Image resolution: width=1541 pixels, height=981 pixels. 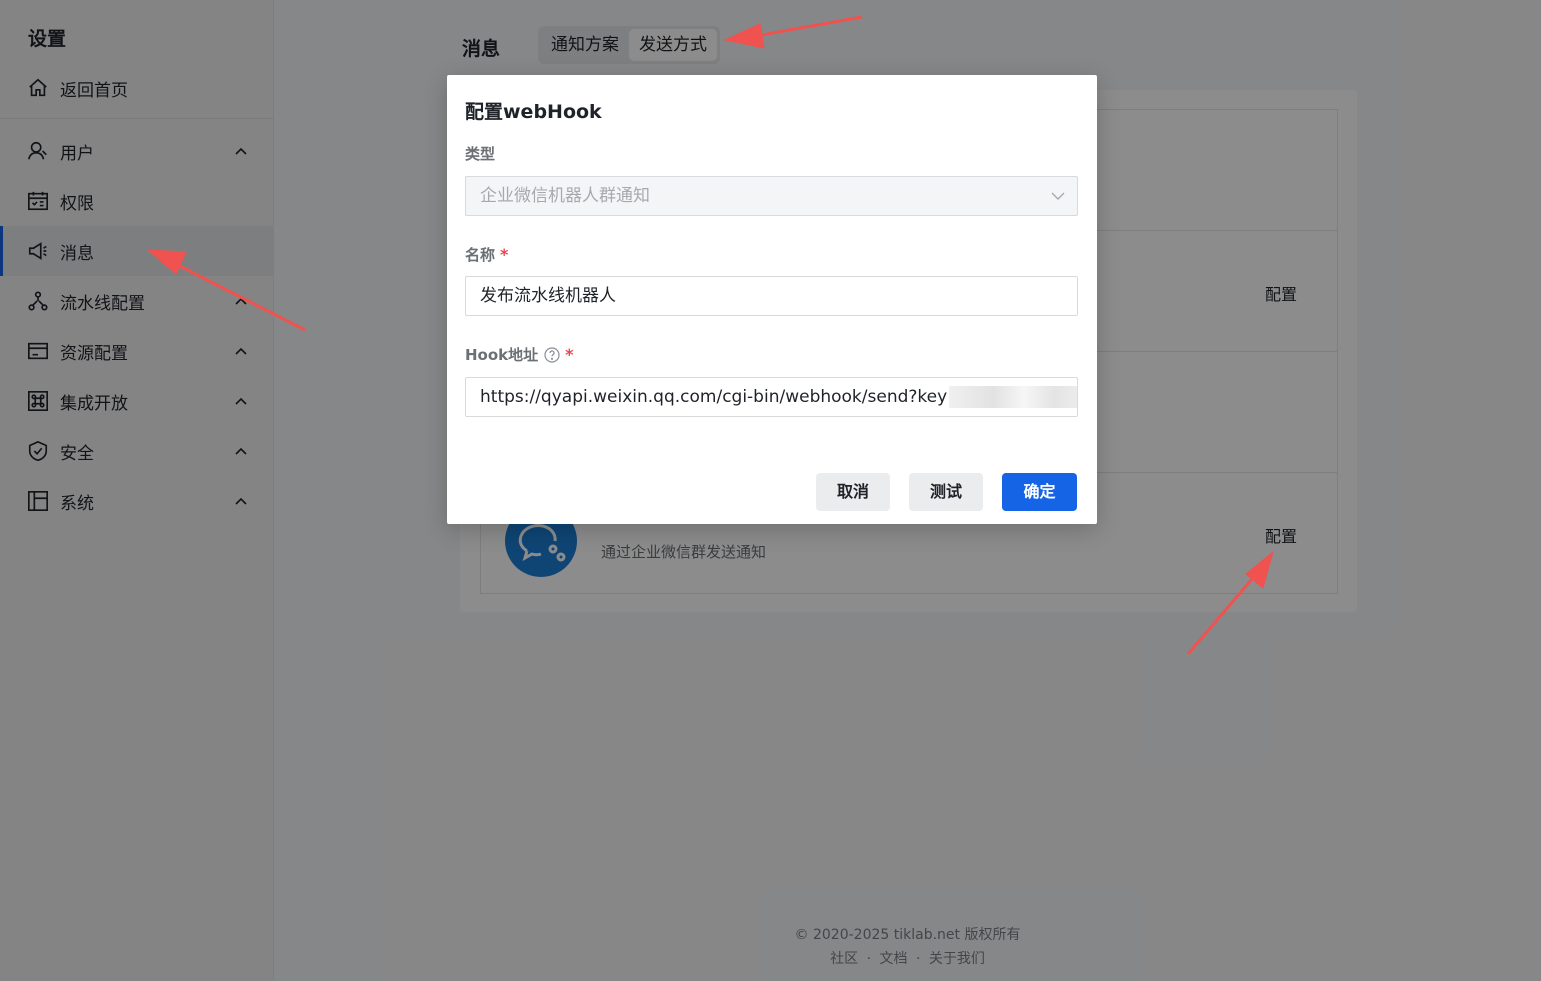 What do you see at coordinates (548, 296) in the screenshot?
I see `name-input-value: 发布流水线机器人` at bounding box center [548, 296].